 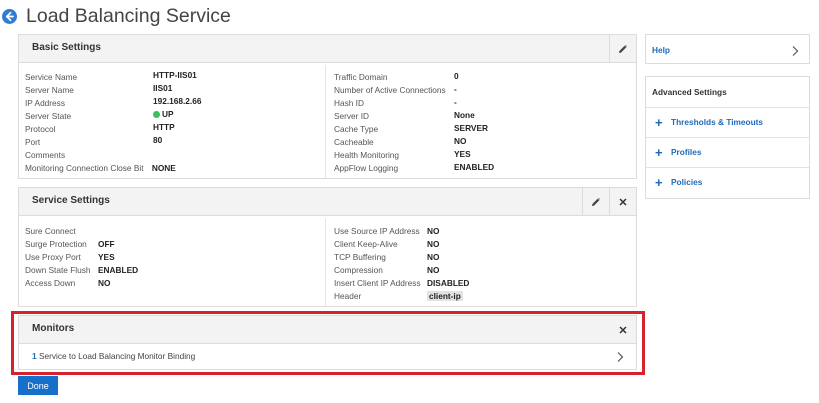 I want to click on close-icon, so click(x=623, y=202).